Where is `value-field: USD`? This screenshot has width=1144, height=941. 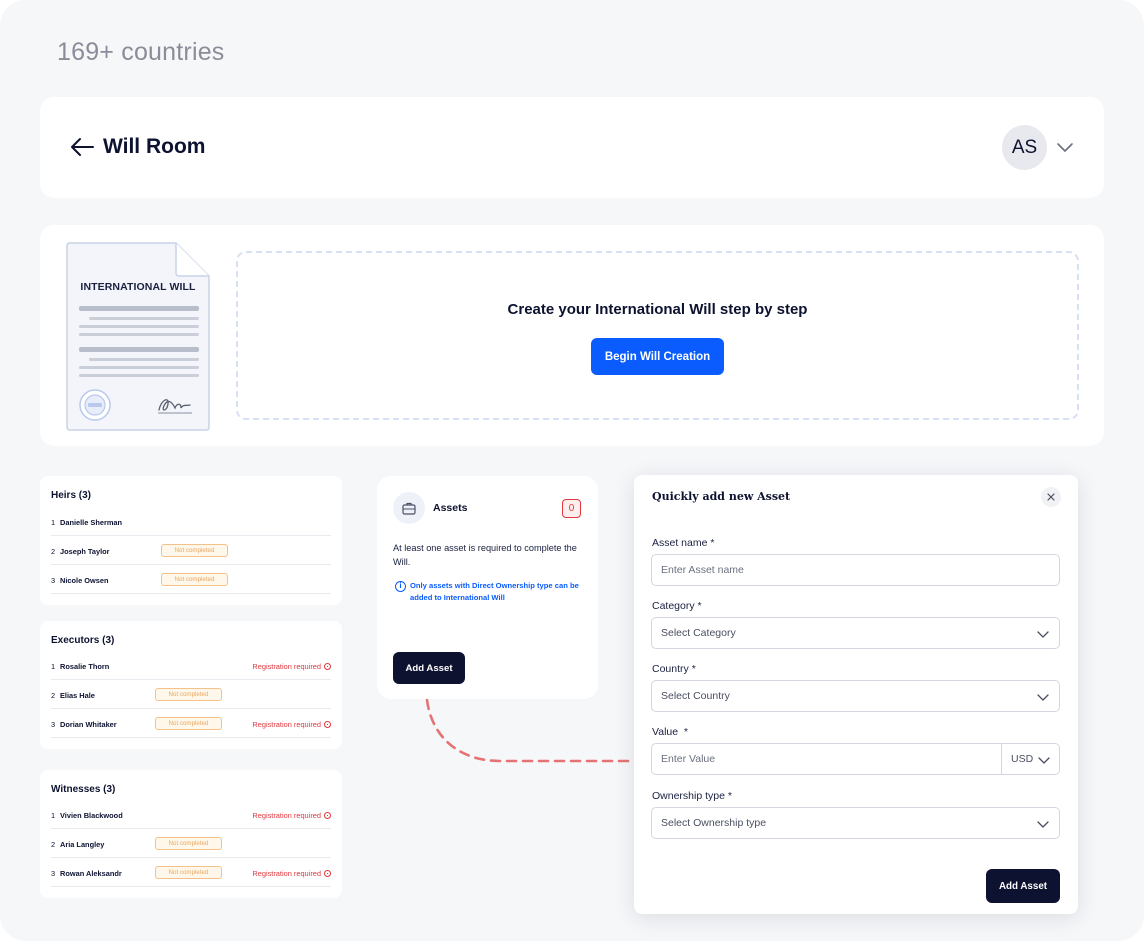 value-field: USD is located at coordinates (855, 759).